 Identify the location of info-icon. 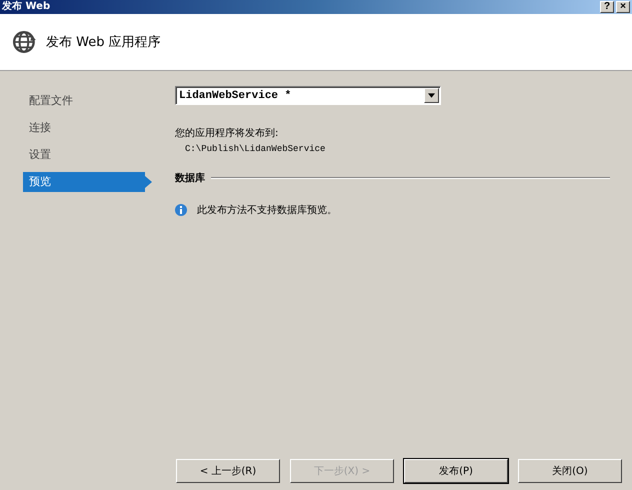
(181, 210).